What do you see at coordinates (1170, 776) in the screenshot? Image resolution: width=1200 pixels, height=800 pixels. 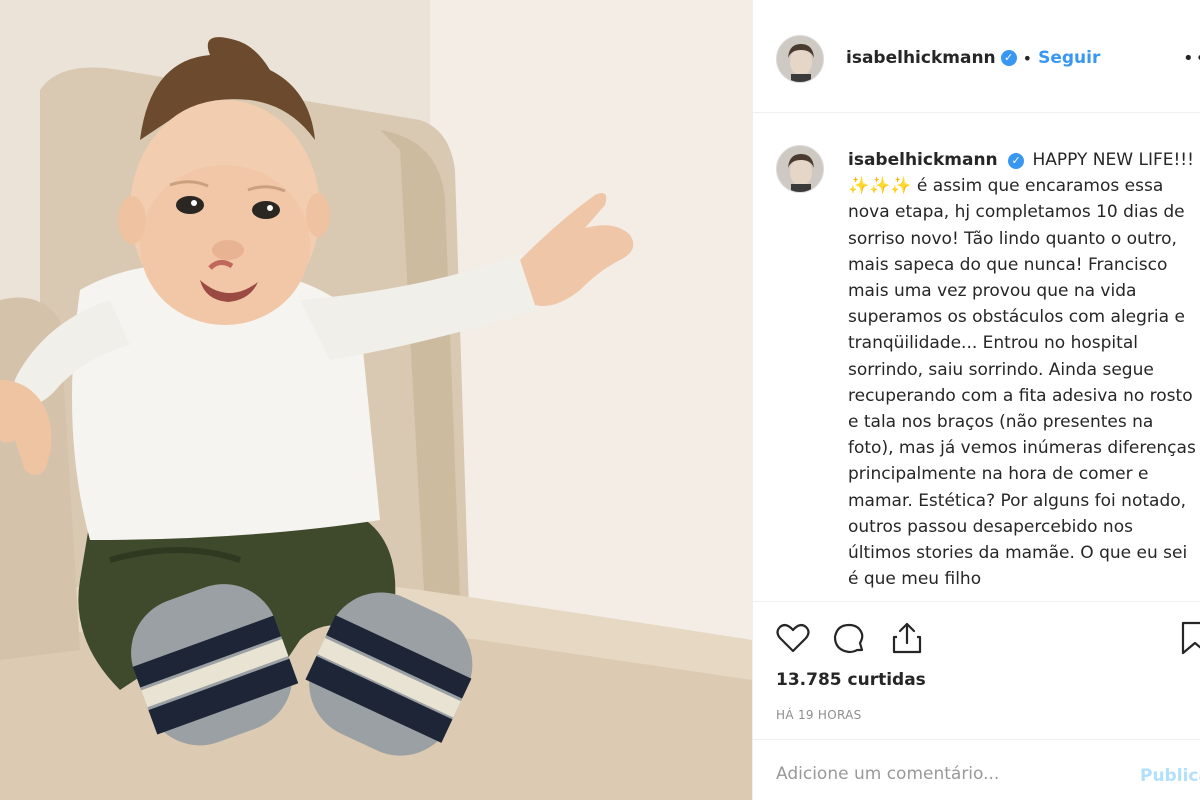 I see `publish-button: Publicar` at bounding box center [1170, 776].